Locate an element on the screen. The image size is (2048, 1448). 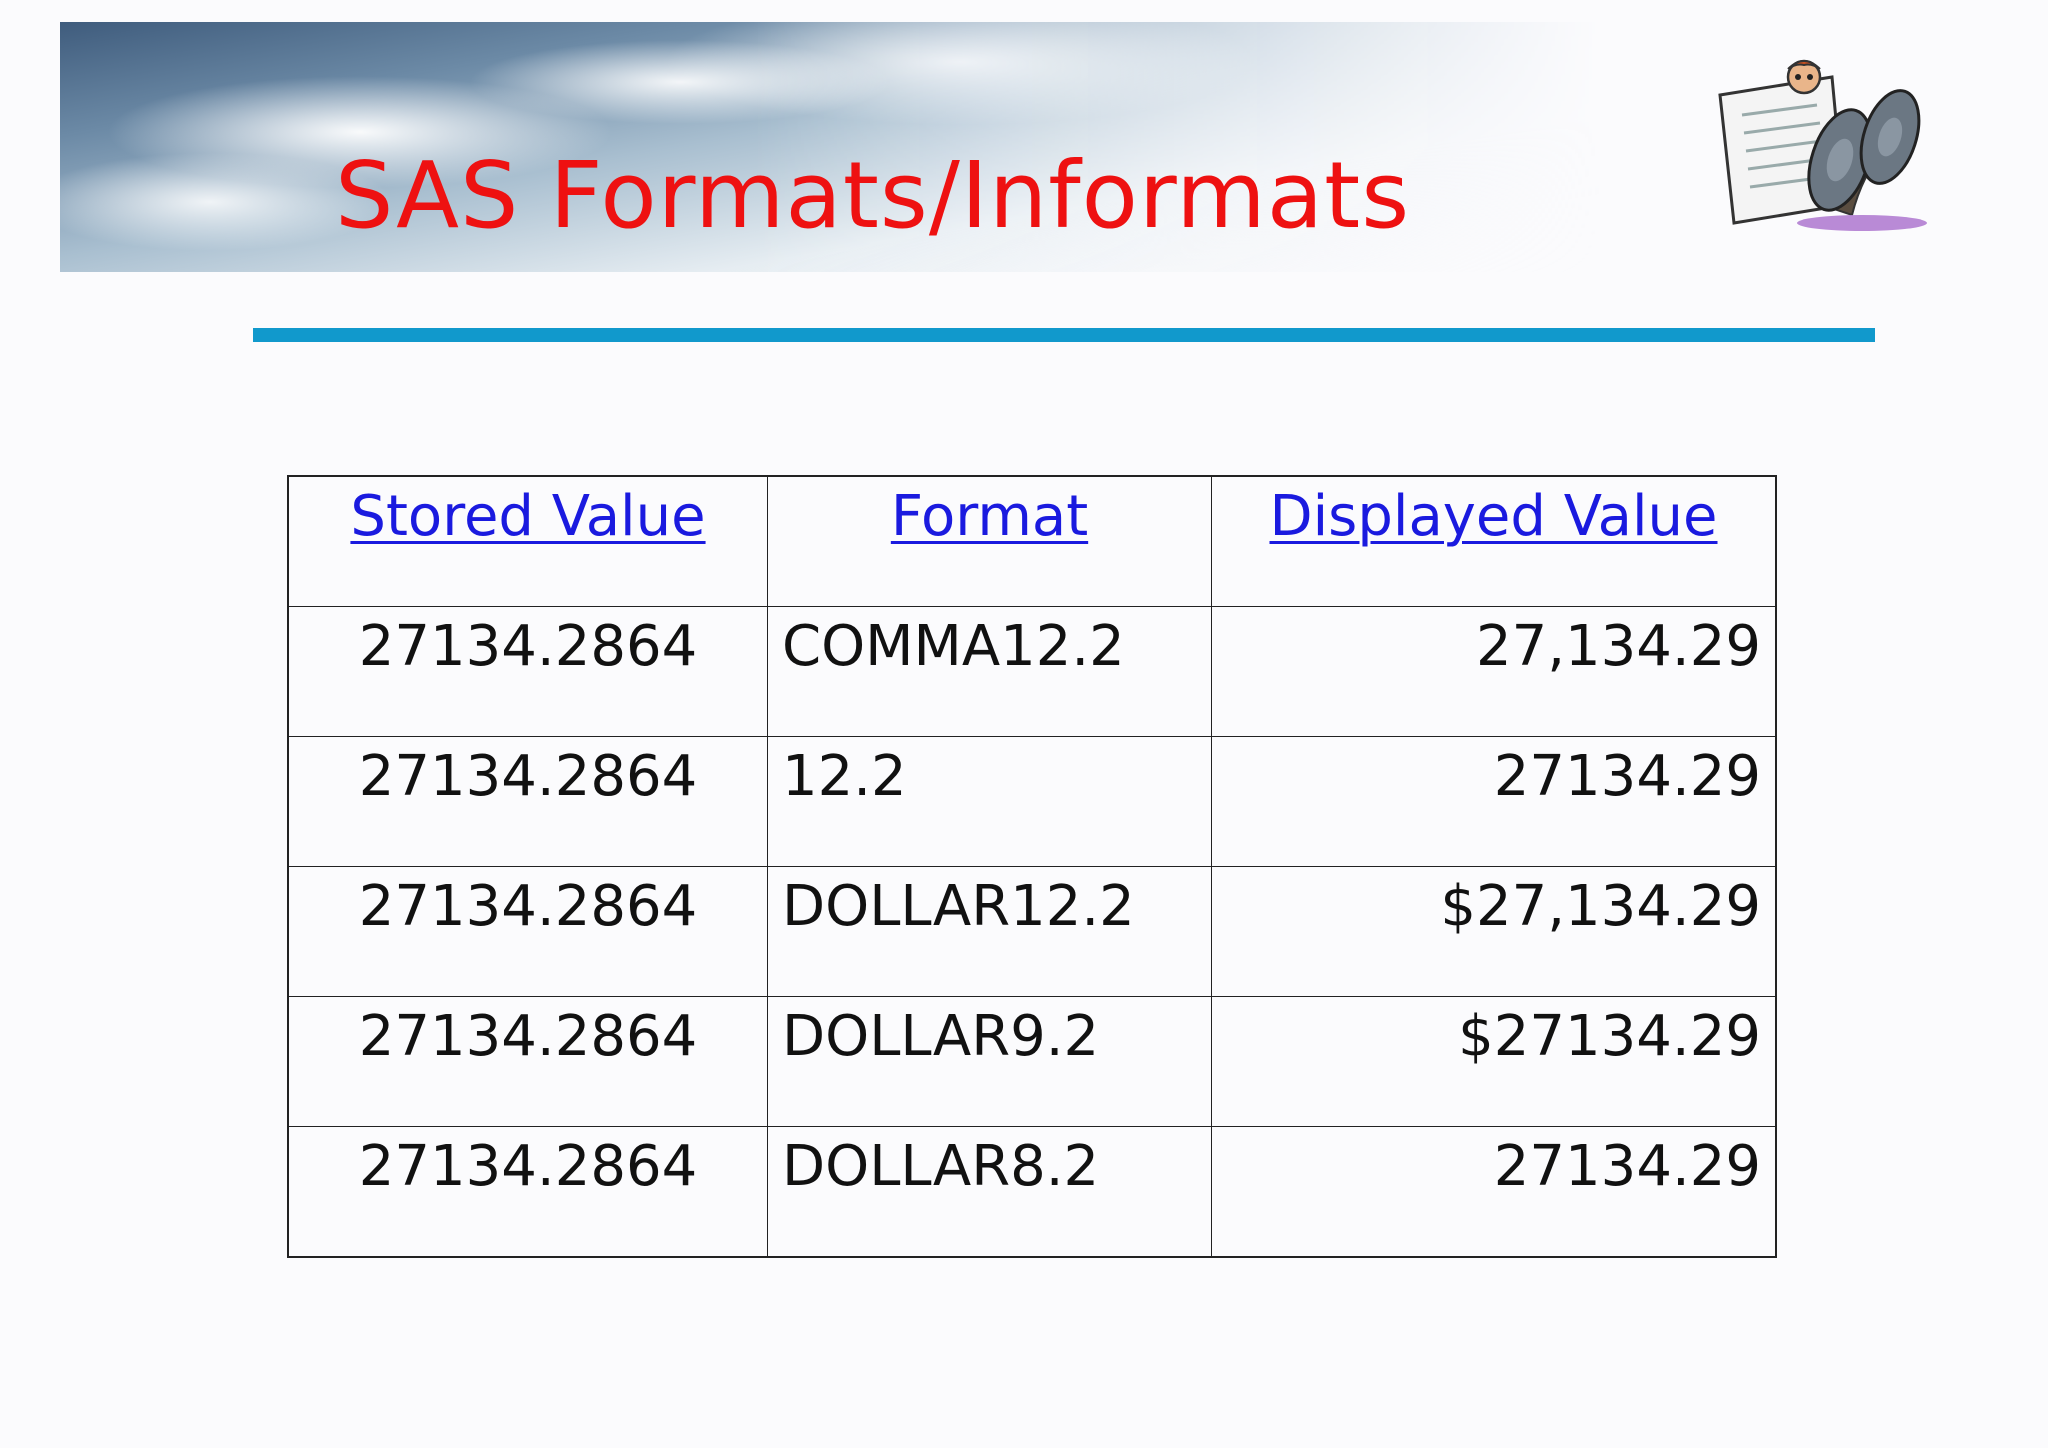
title-rule is located at coordinates (1064, 335).